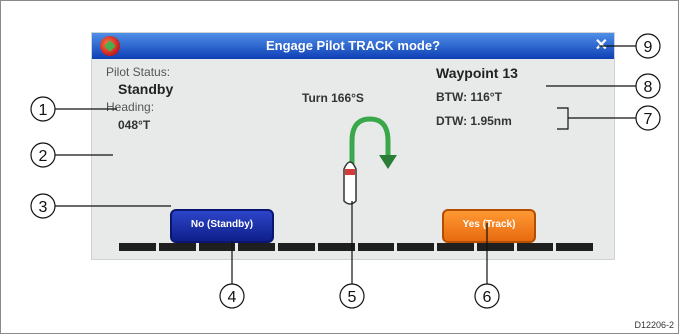 This screenshot has height=335, width=679. What do you see at coordinates (43, 207) in the screenshot?
I see `callout-3: 3` at bounding box center [43, 207].